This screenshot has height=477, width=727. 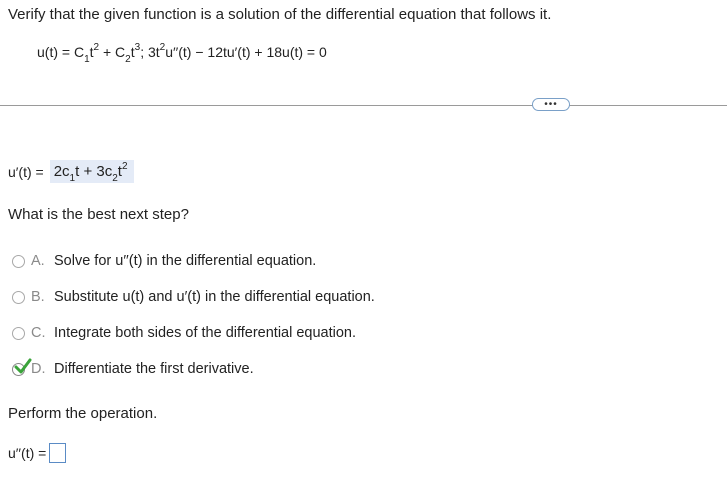 I want to click on first-derivative-answer: 2c1t + 3c2t2, so click(x=91, y=172).